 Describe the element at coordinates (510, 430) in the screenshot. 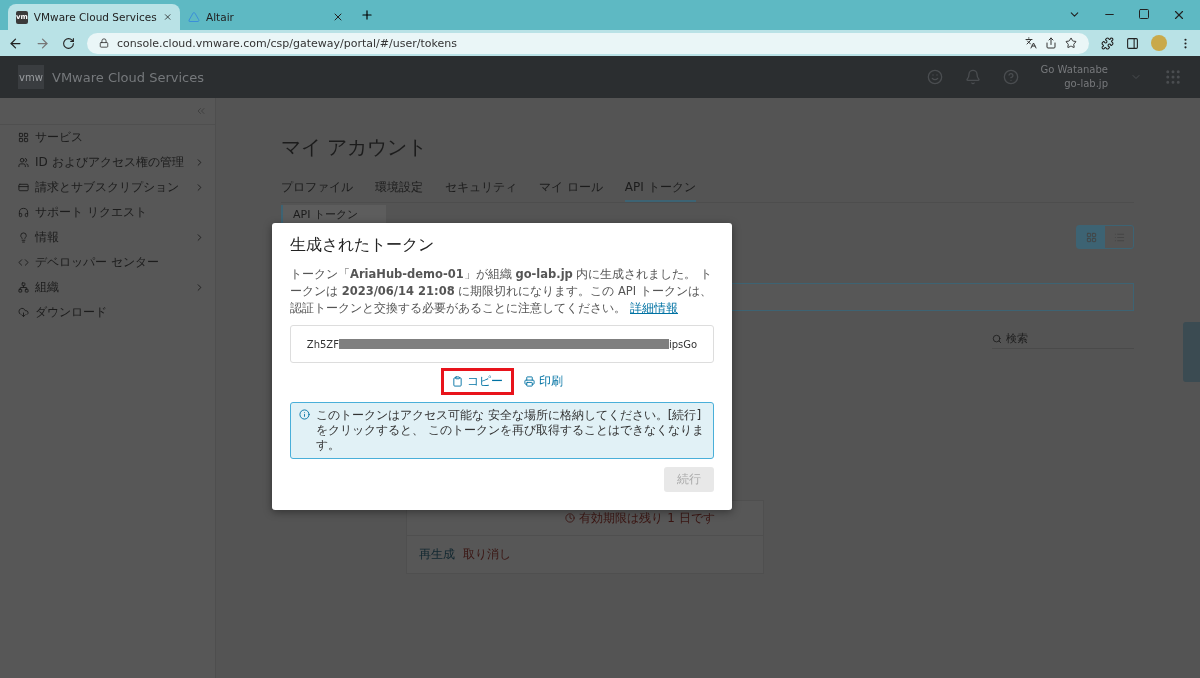

I see `alert-text: このトークンはアクセス可能な 安全な場所に格納してください。[続行] をクリックすると、 このトークンを再び取得することはできなくなります。` at that location.